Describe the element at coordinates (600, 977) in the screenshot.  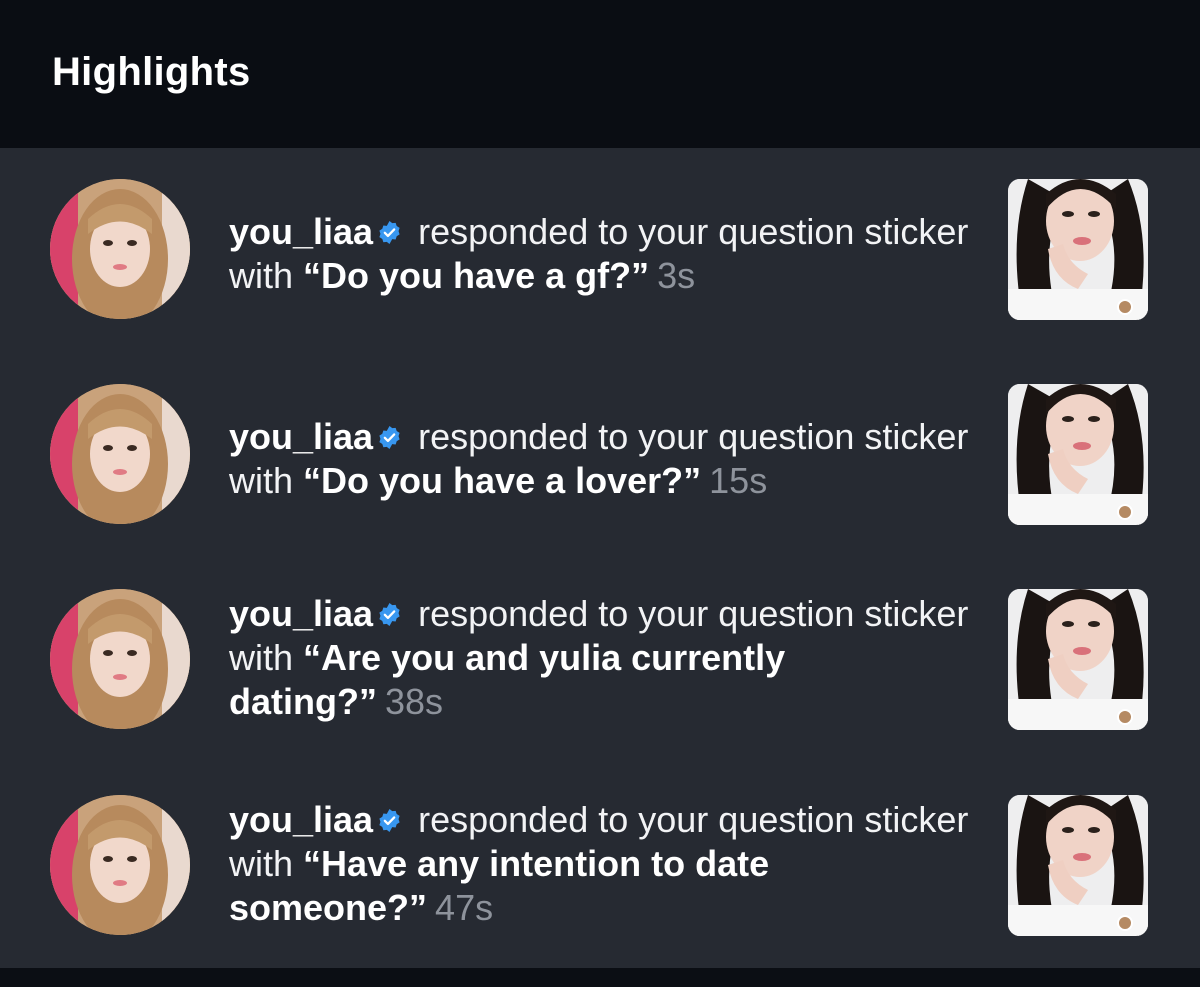
I see `bottom-divider` at that location.